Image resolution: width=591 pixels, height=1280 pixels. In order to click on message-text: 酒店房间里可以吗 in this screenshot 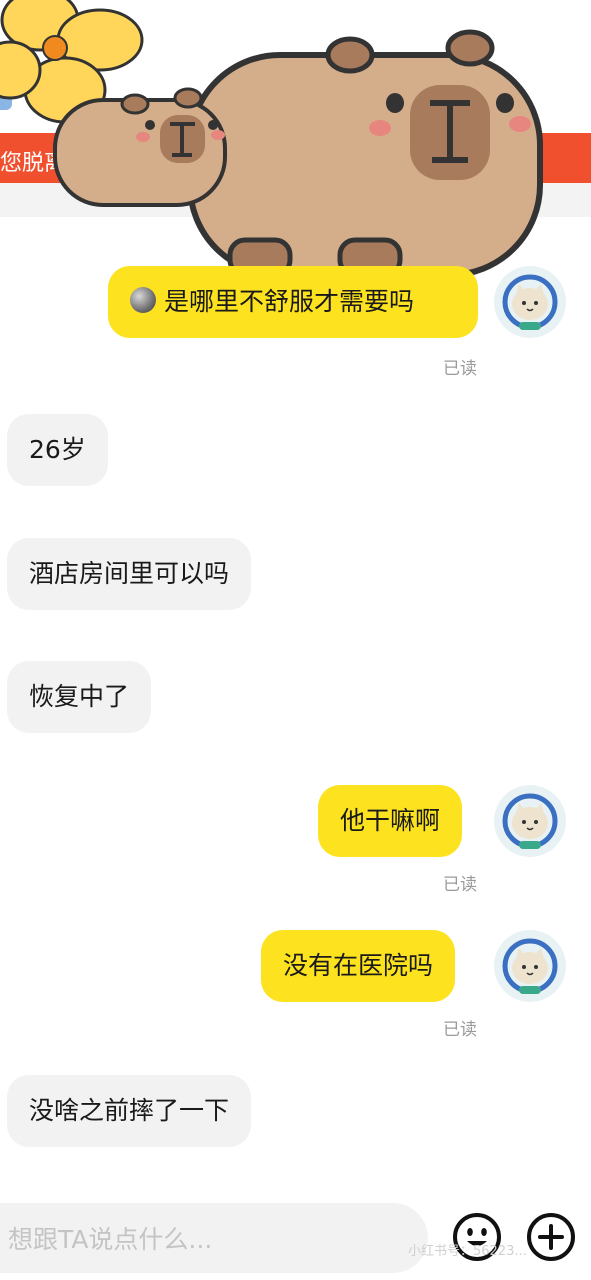, I will do `click(129, 573)`.